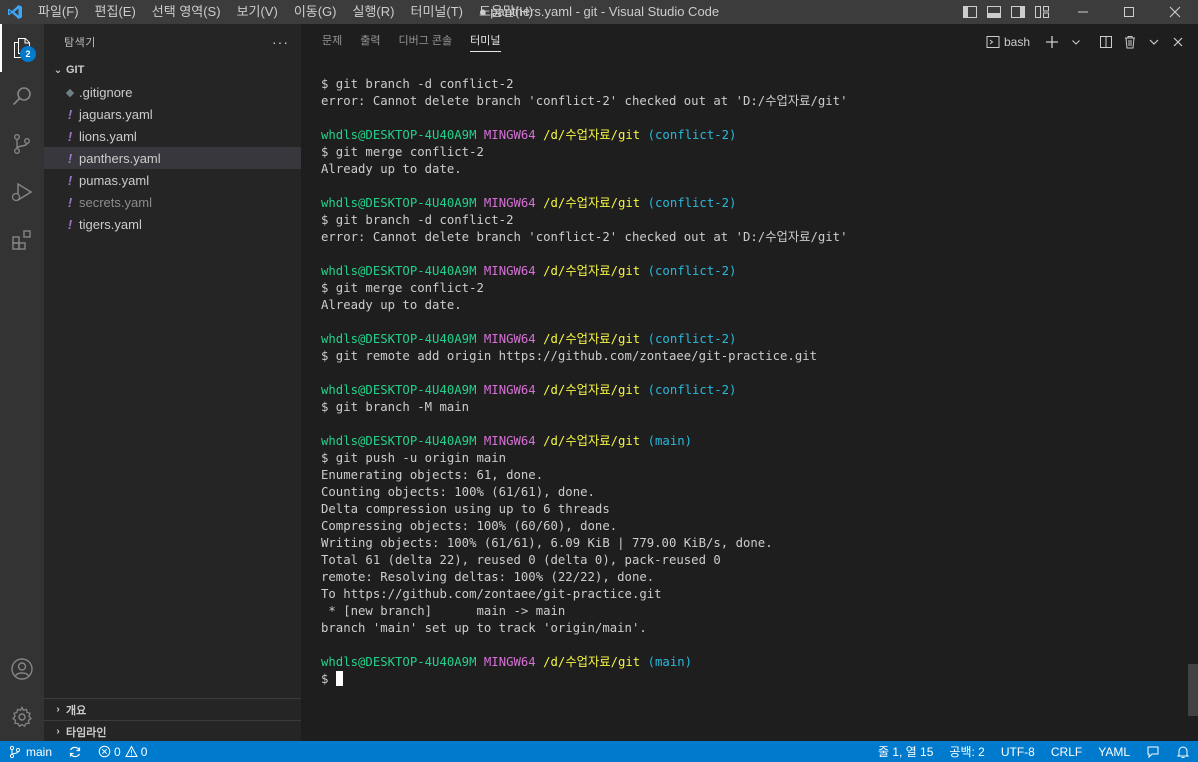  What do you see at coordinates (1018, 12) in the screenshot?
I see `toggle-secondary-sidebar-icon` at bounding box center [1018, 12].